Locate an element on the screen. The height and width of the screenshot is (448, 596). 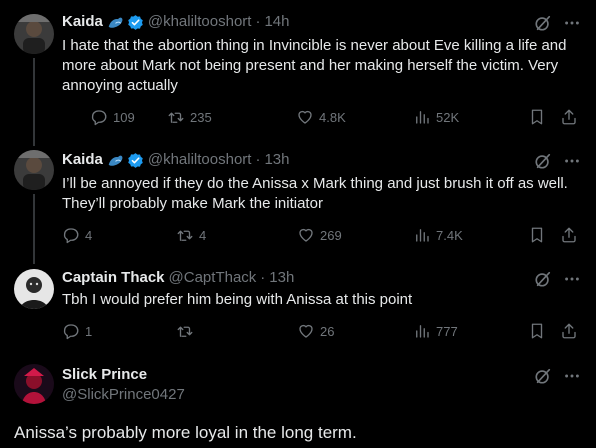
repost-button: 4 is located at coordinates (191, 235).